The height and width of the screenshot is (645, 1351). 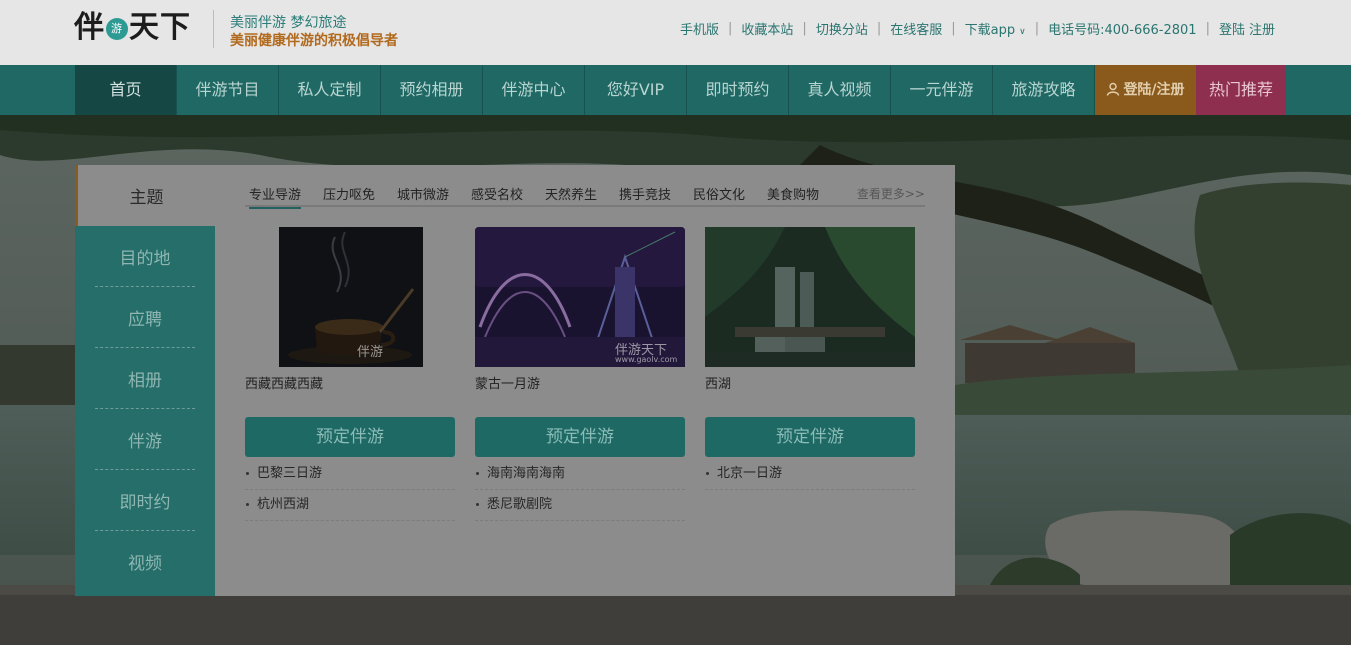 I want to click on sub-list: 海南海南海南 悉尼歌剧院, so click(x=580, y=490).